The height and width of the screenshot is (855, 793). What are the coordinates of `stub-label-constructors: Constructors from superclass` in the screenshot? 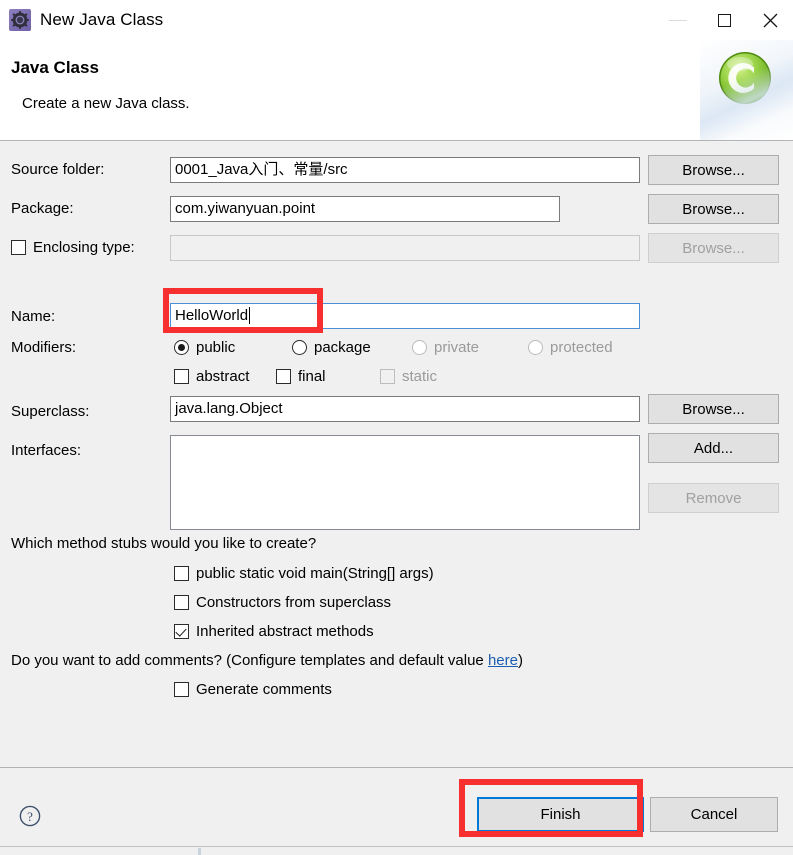 It's located at (294, 602).